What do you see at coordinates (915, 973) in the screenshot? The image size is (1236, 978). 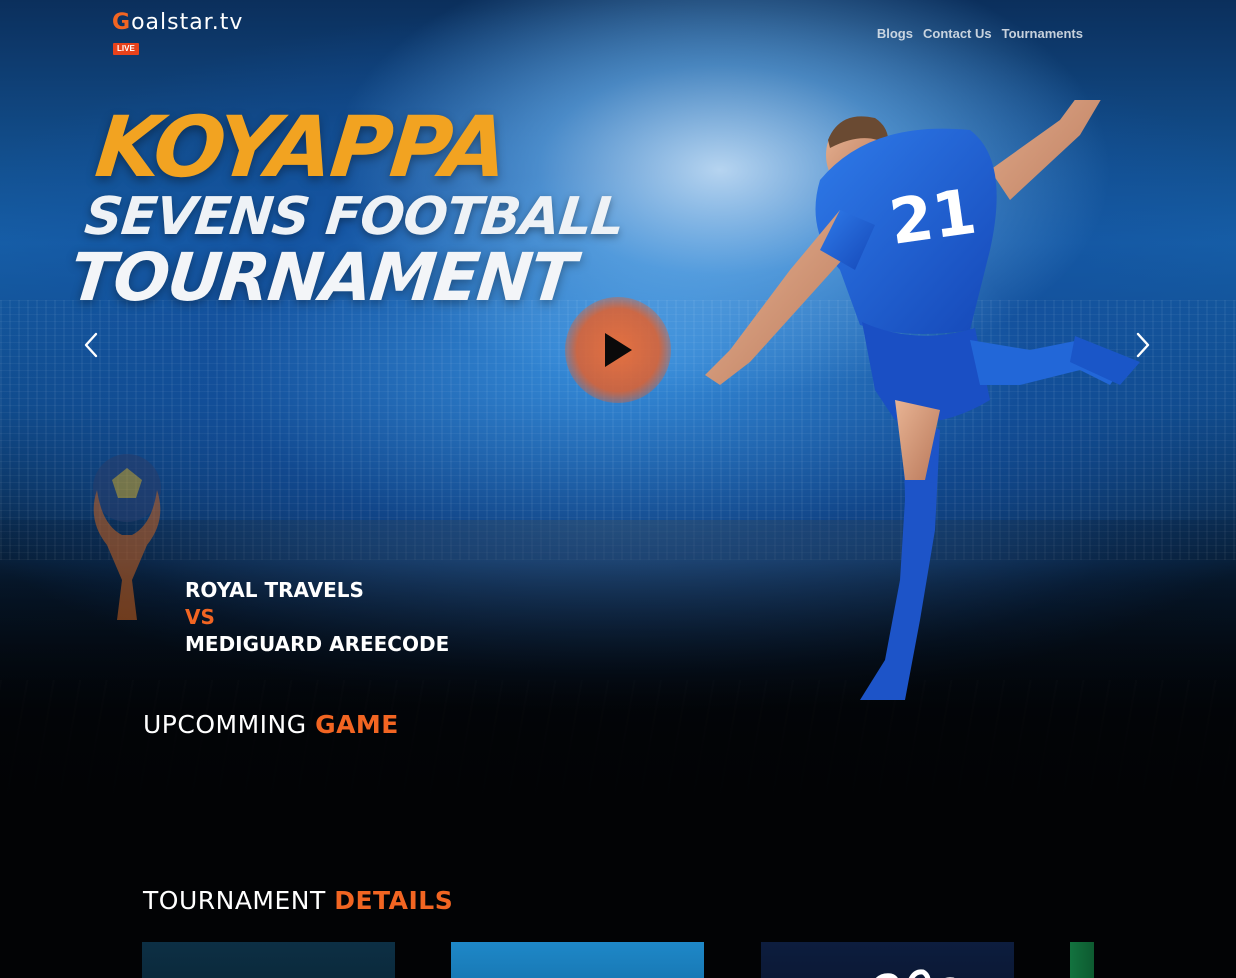 I see `card-logo-image` at bounding box center [915, 973].